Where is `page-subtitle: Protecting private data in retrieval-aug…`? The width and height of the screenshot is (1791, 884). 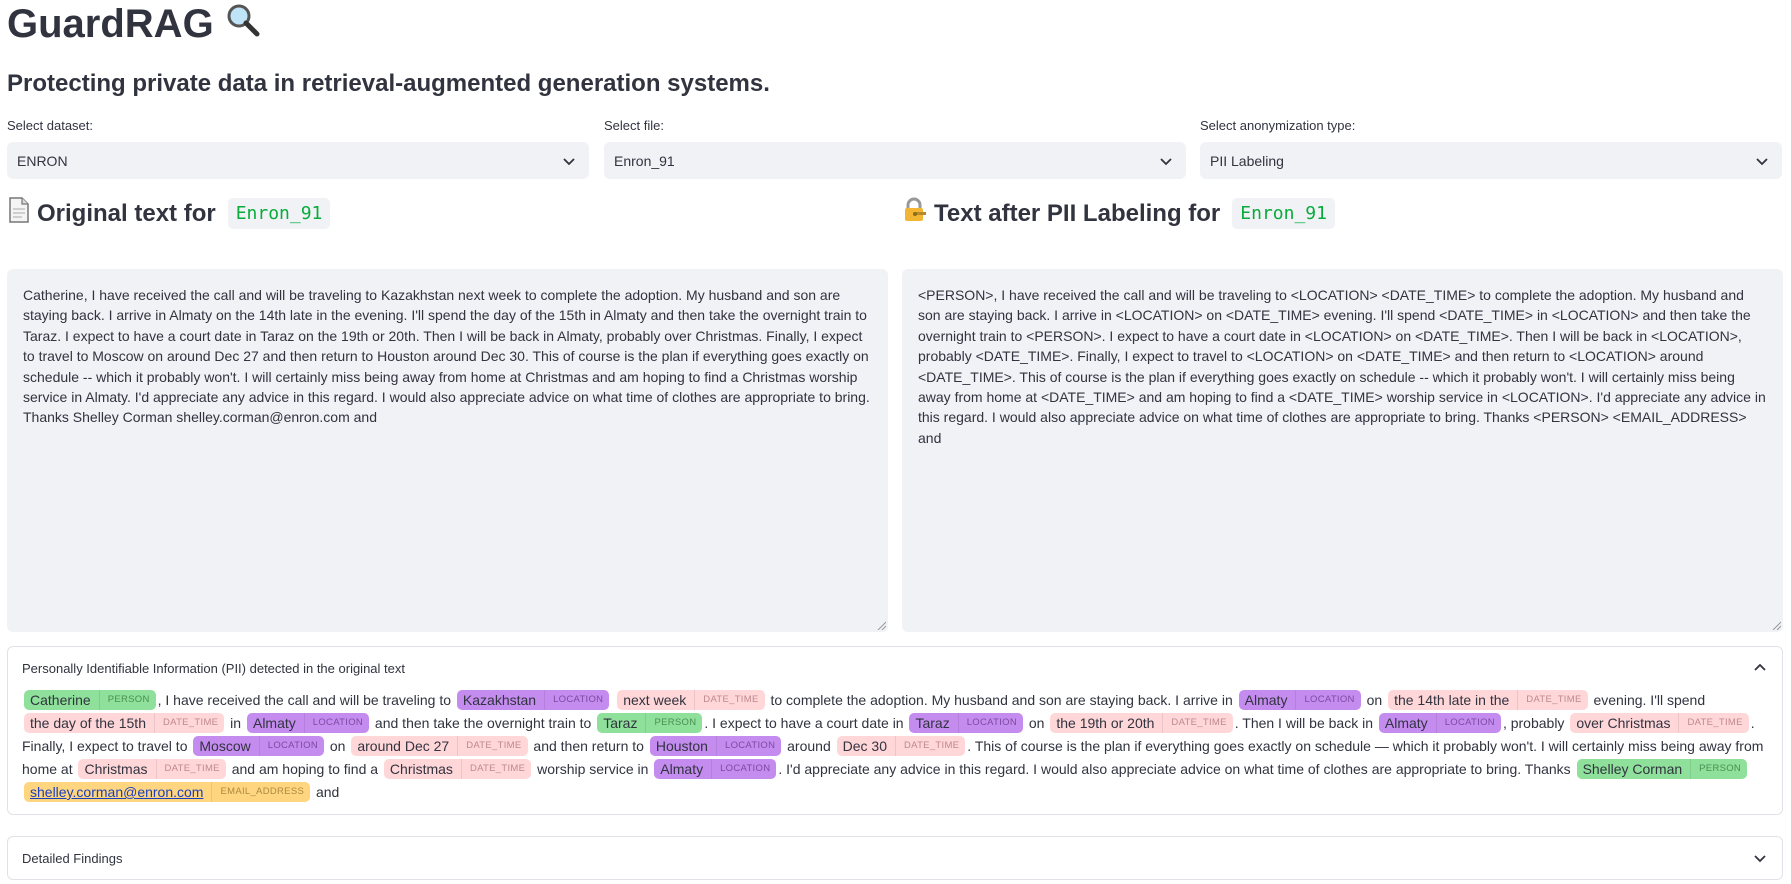
page-subtitle: Protecting private data in retrieval-aug… is located at coordinates (388, 83).